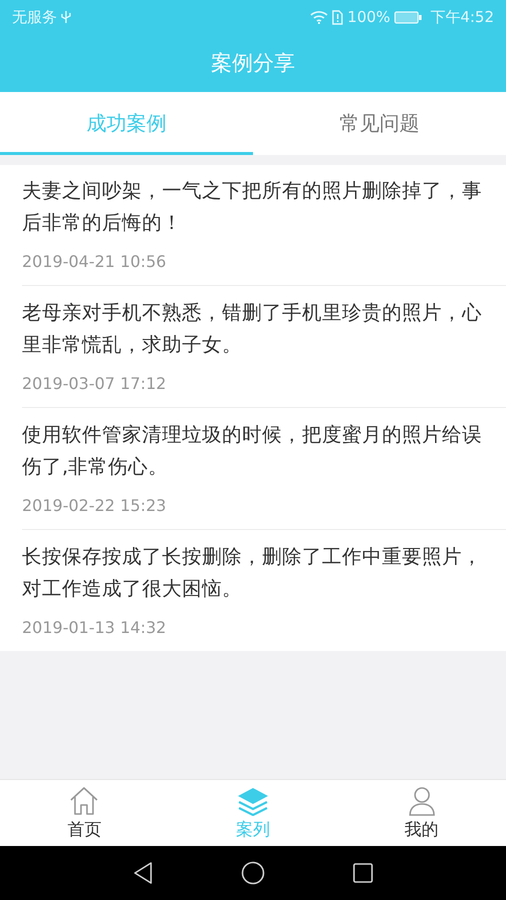  What do you see at coordinates (66, 17) in the screenshot?
I see `usb-icon` at bounding box center [66, 17].